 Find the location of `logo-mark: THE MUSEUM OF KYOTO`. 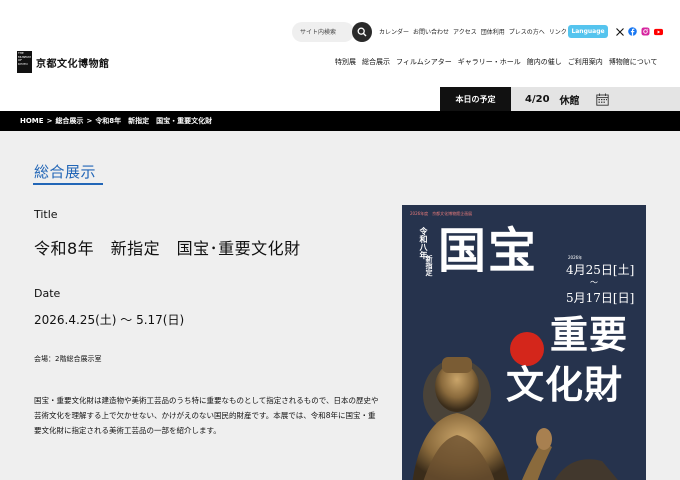

logo-mark: THE MUSEUM OF KYOTO is located at coordinates (24, 62).